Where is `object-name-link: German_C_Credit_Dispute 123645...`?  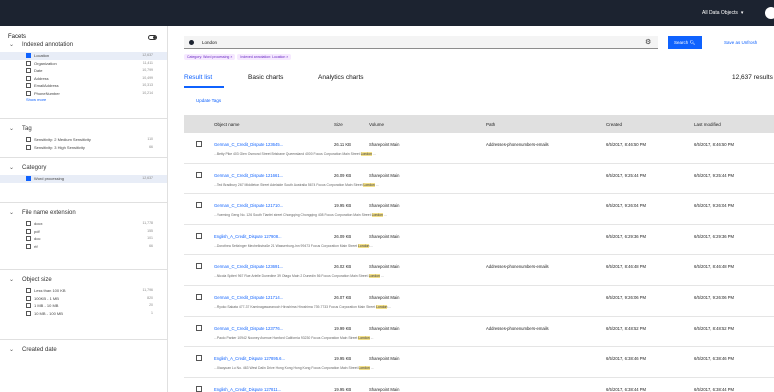 object-name-link: German_C_Credit_Dispute 123645... is located at coordinates (248, 144).